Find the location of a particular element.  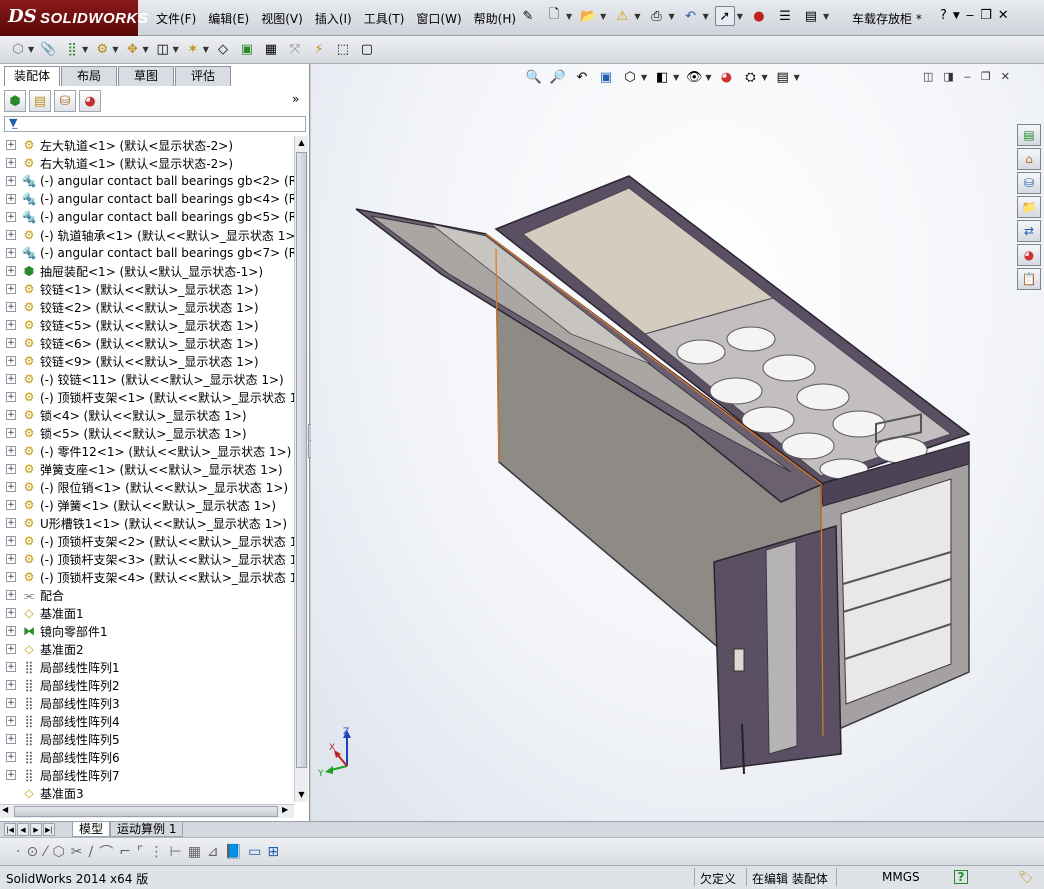

tree-item: + ⚙ U形槽铁1<1> (默认<<默认>_显示状态 1>) is located at coordinates (149, 523).